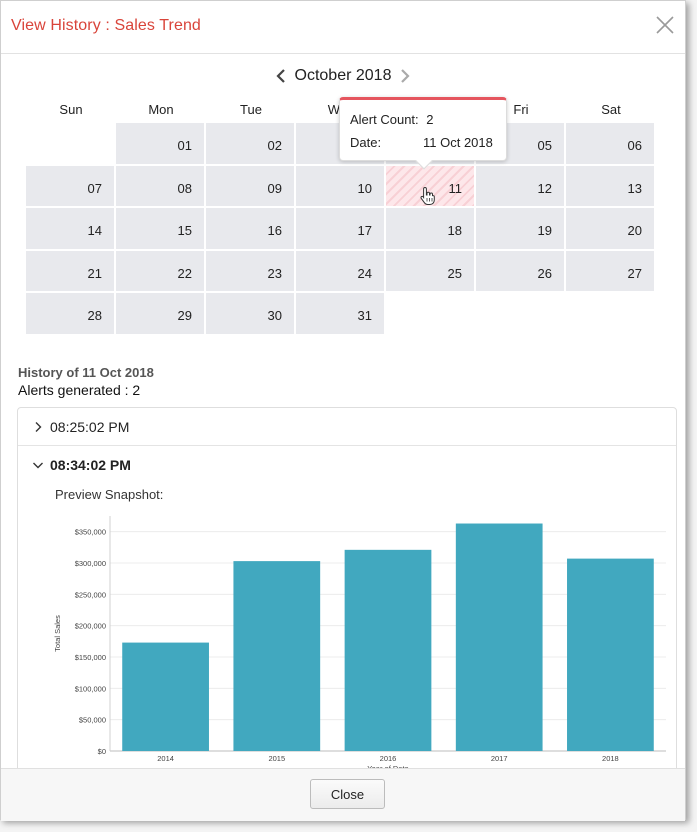 This screenshot has height=832, width=697. Describe the element at coordinates (347, 794) in the screenshot. I see `close-button: Close` at that location.